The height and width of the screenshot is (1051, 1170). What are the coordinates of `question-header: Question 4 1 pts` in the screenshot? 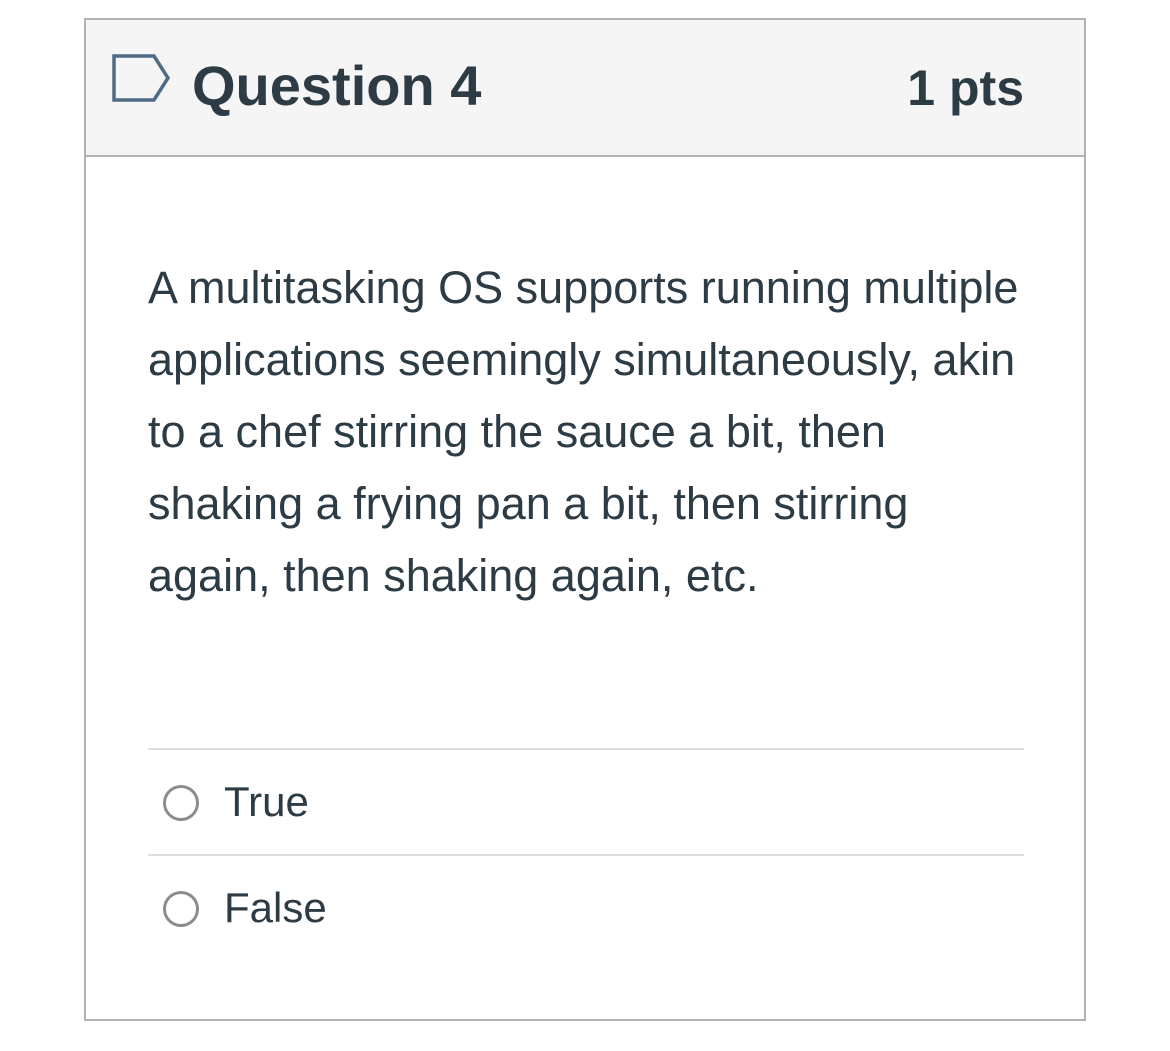 It's located at (585, 88).